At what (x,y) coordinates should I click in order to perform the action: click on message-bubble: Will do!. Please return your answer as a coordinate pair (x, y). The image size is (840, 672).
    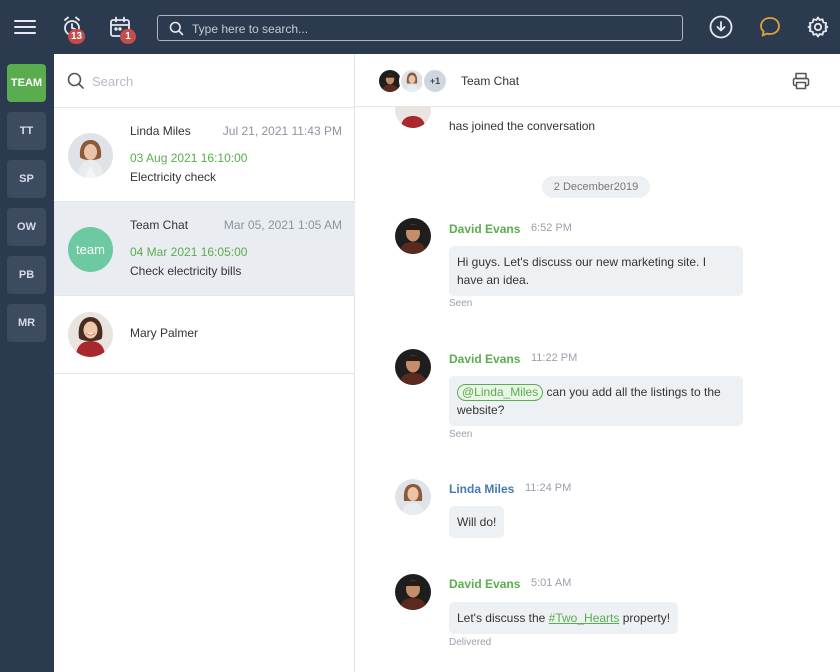
    Looking at the image, I should click on (477, 522).